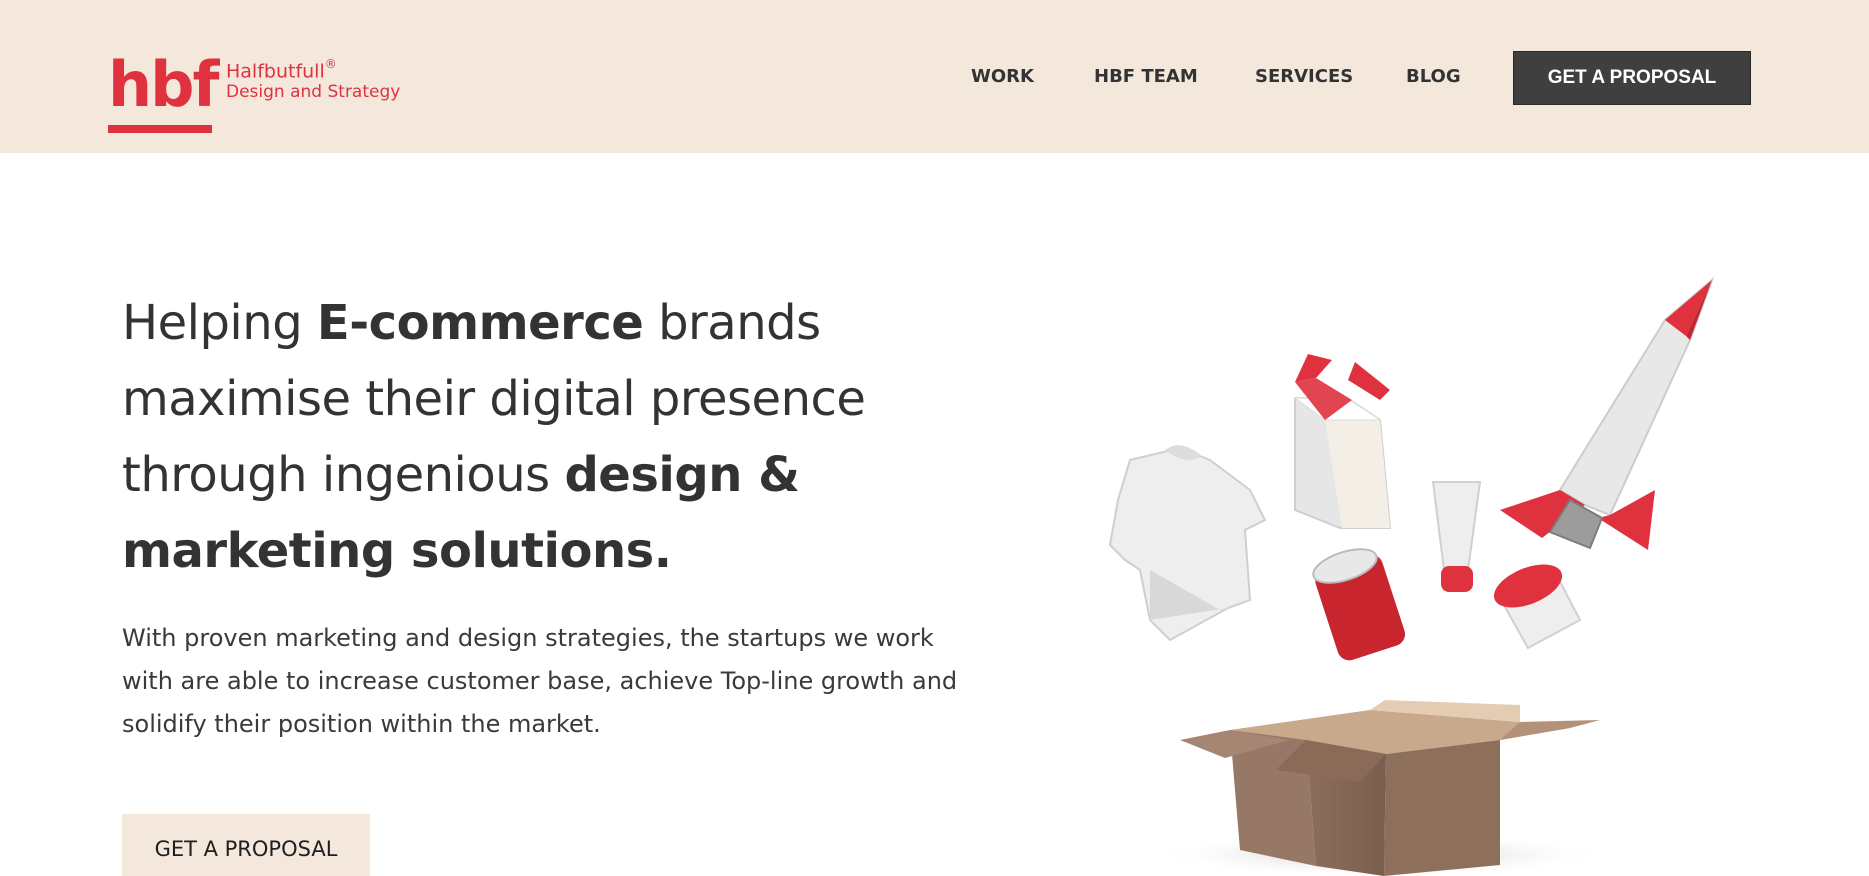  Describe the element at coordinates (246, 845) in the screenshot. I see `hero-get-proposal-button: GET A PROPOSAL` at that location.